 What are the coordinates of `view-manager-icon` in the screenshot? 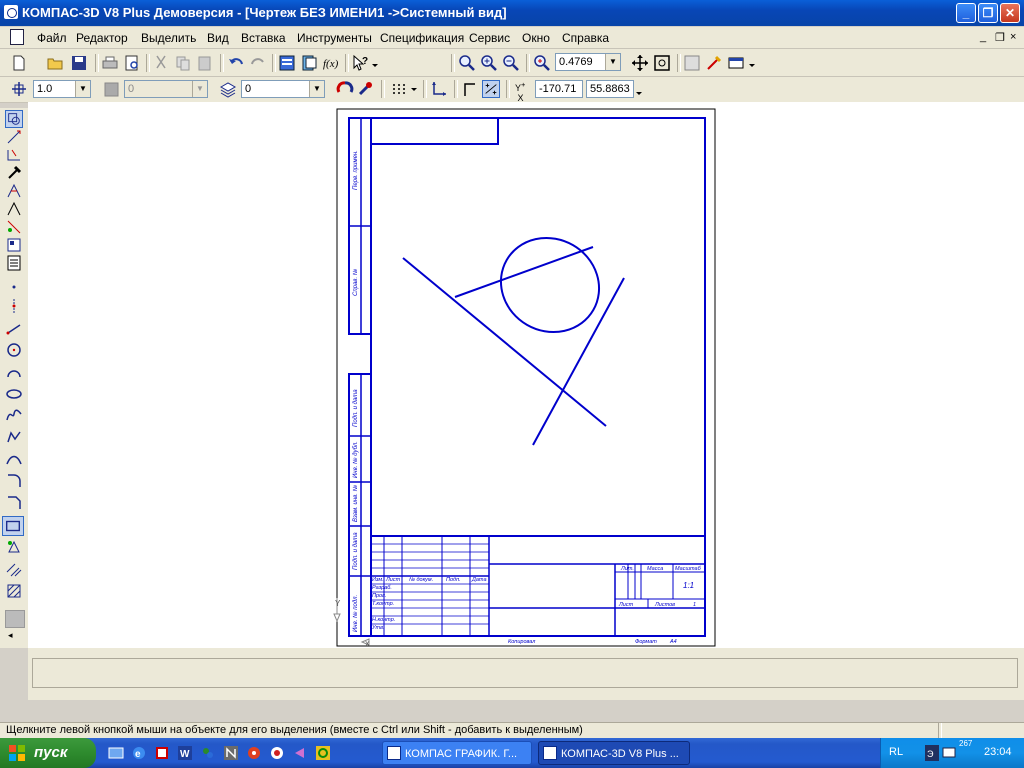 It's located at (736, 63).